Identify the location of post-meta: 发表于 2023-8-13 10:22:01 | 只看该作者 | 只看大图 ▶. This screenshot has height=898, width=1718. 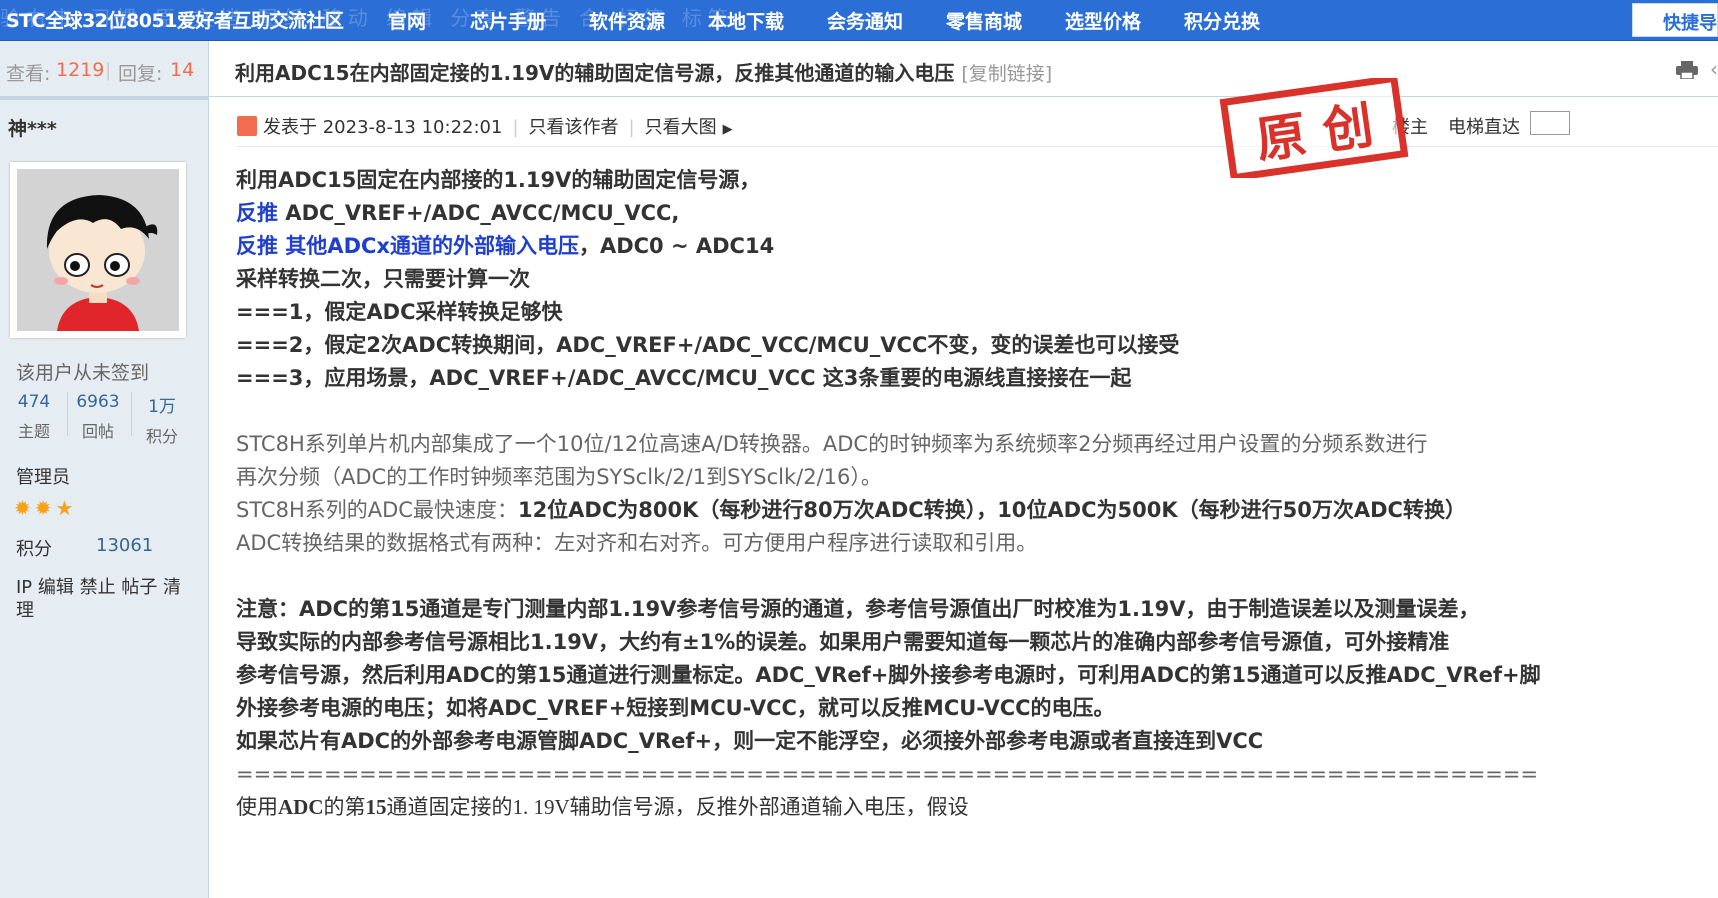
(485, 126).